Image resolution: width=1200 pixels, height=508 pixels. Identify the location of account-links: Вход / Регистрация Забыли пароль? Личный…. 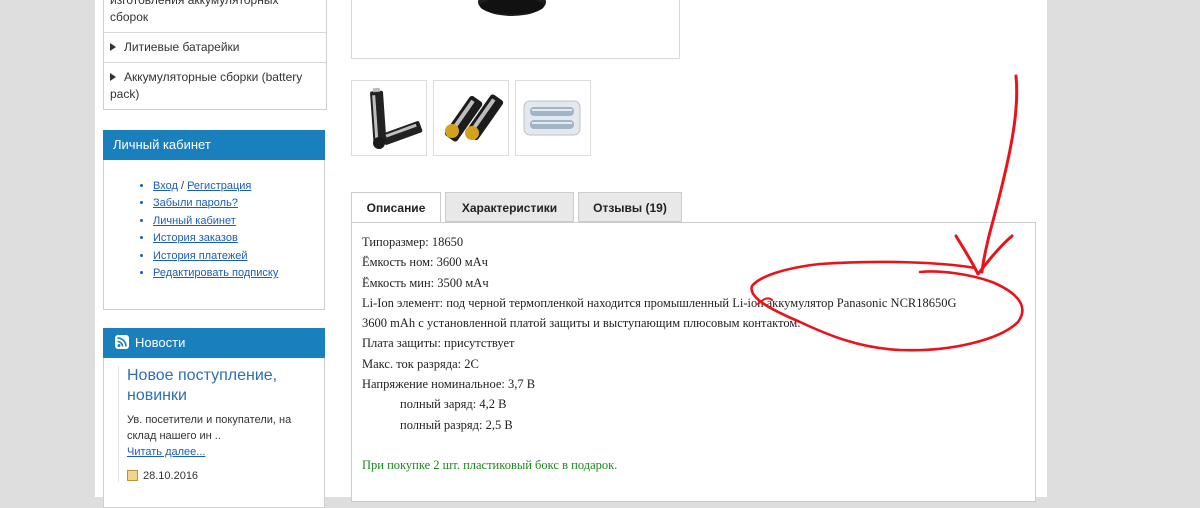
(214, 221).